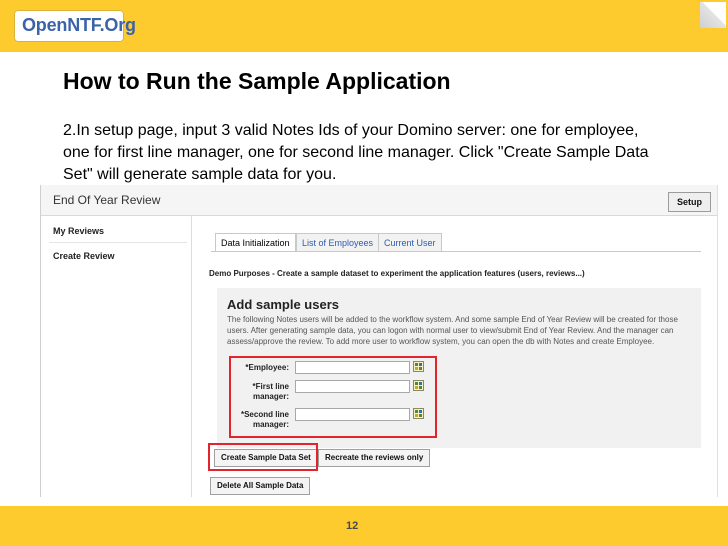 The width and height of the screenshot is (728, 546). What do you see at coordinates (263, 457) in the screenshot?
I see `highlight-button-box` at bounding box center [263, 457].